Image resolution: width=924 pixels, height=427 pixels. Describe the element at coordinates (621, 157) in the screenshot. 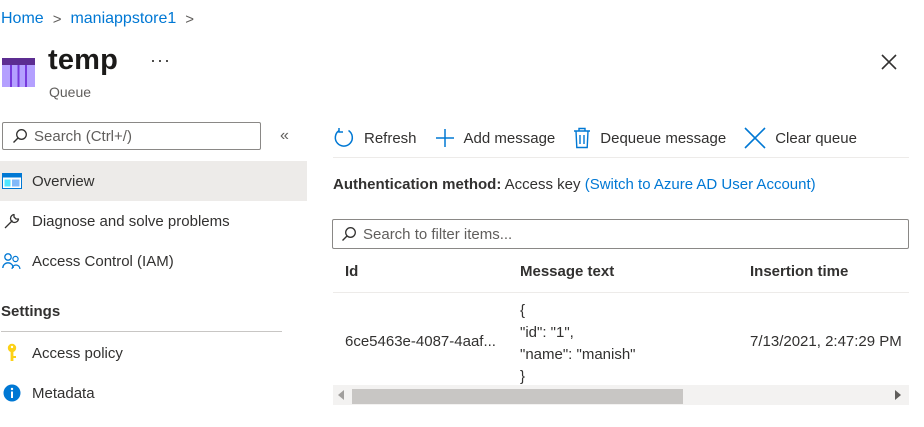

I see `toolbar-divider` at that location.